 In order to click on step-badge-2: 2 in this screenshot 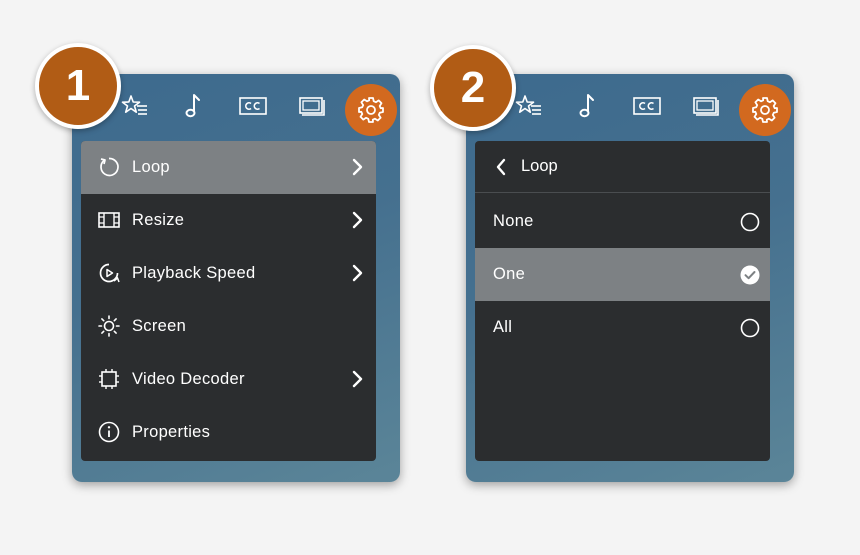, I will do `click(473, 88)`.